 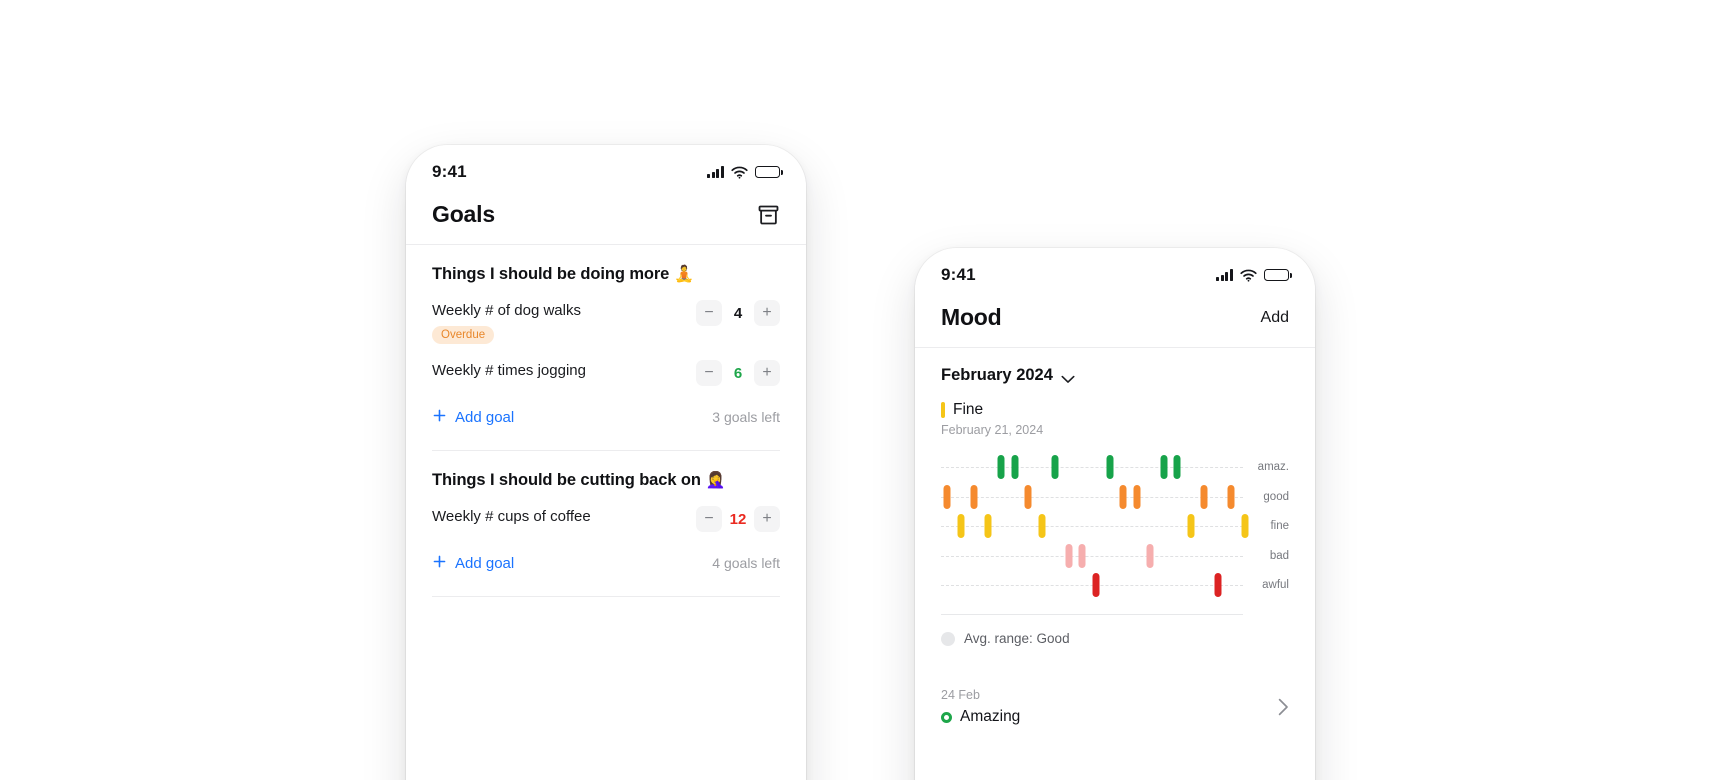 What do you see at coordinates (746, 417) in the screenshot?
I see `goals-remaining-count: 3 goals left` at bounding box center [746, 417].